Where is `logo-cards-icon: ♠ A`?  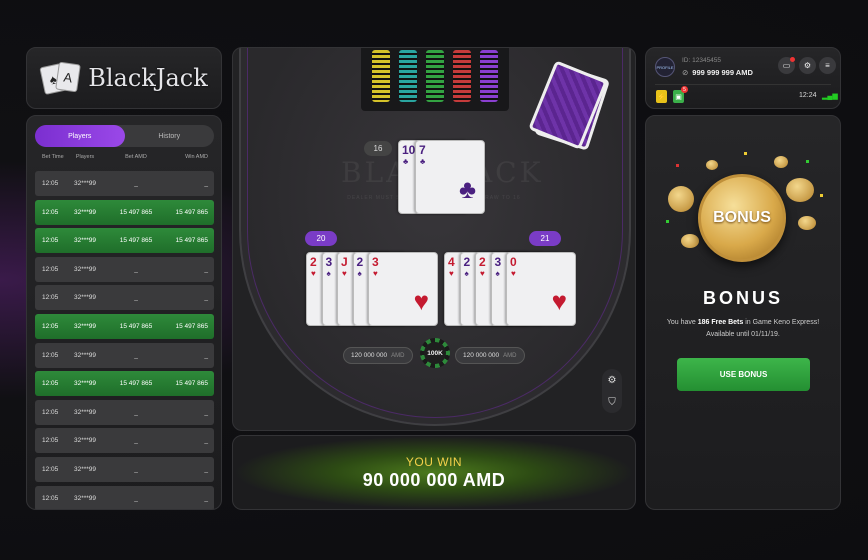
logo-cards-icon: ♠ A is located at coordinates (60, 78).